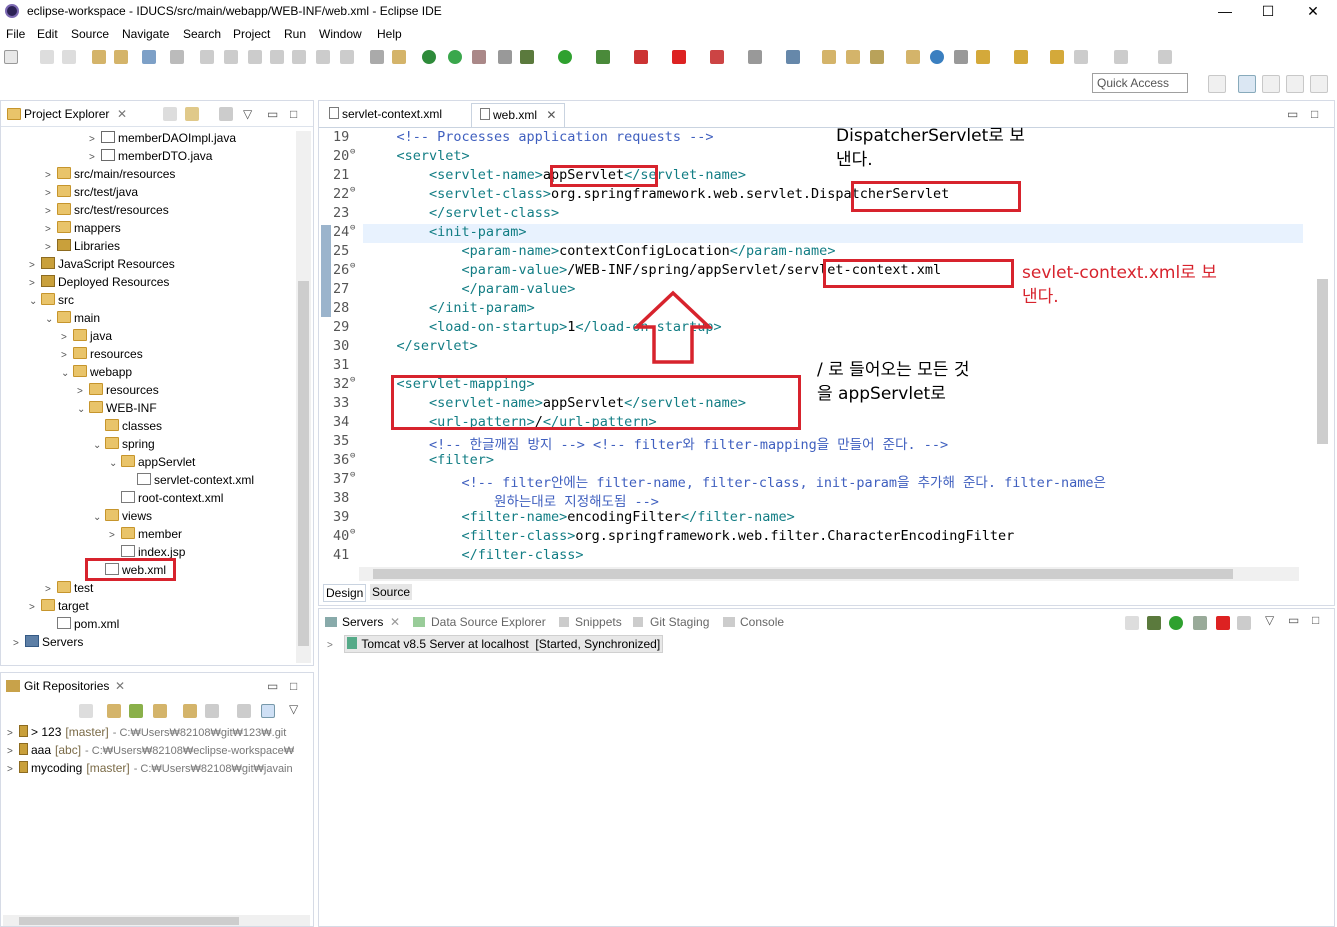 The image size is (1337, 927). I want to click on tree-item: > src/test/java, so click(91, 192).